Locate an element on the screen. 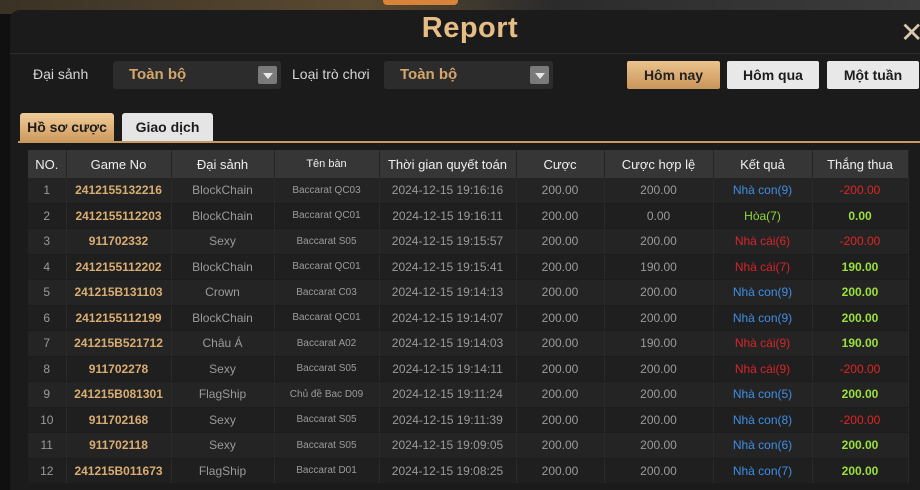 The image size is (920, 490). result-cell: Nhà con(8) is located at coordinates (763, 420).